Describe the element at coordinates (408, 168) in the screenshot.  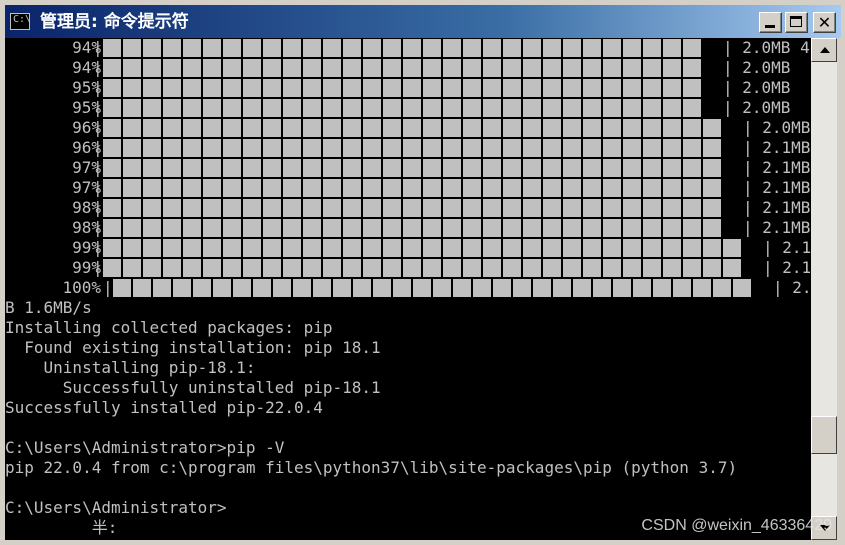
I see `progress-row: 97% | | 2.1MB` at that location.